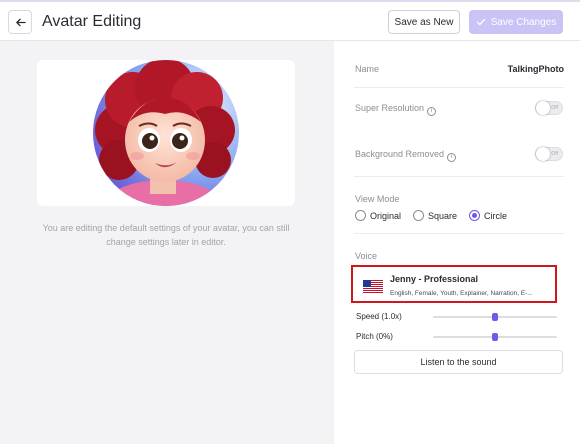 The image size is (580, 444). I want to click on avatar-image, so click(166, 133).